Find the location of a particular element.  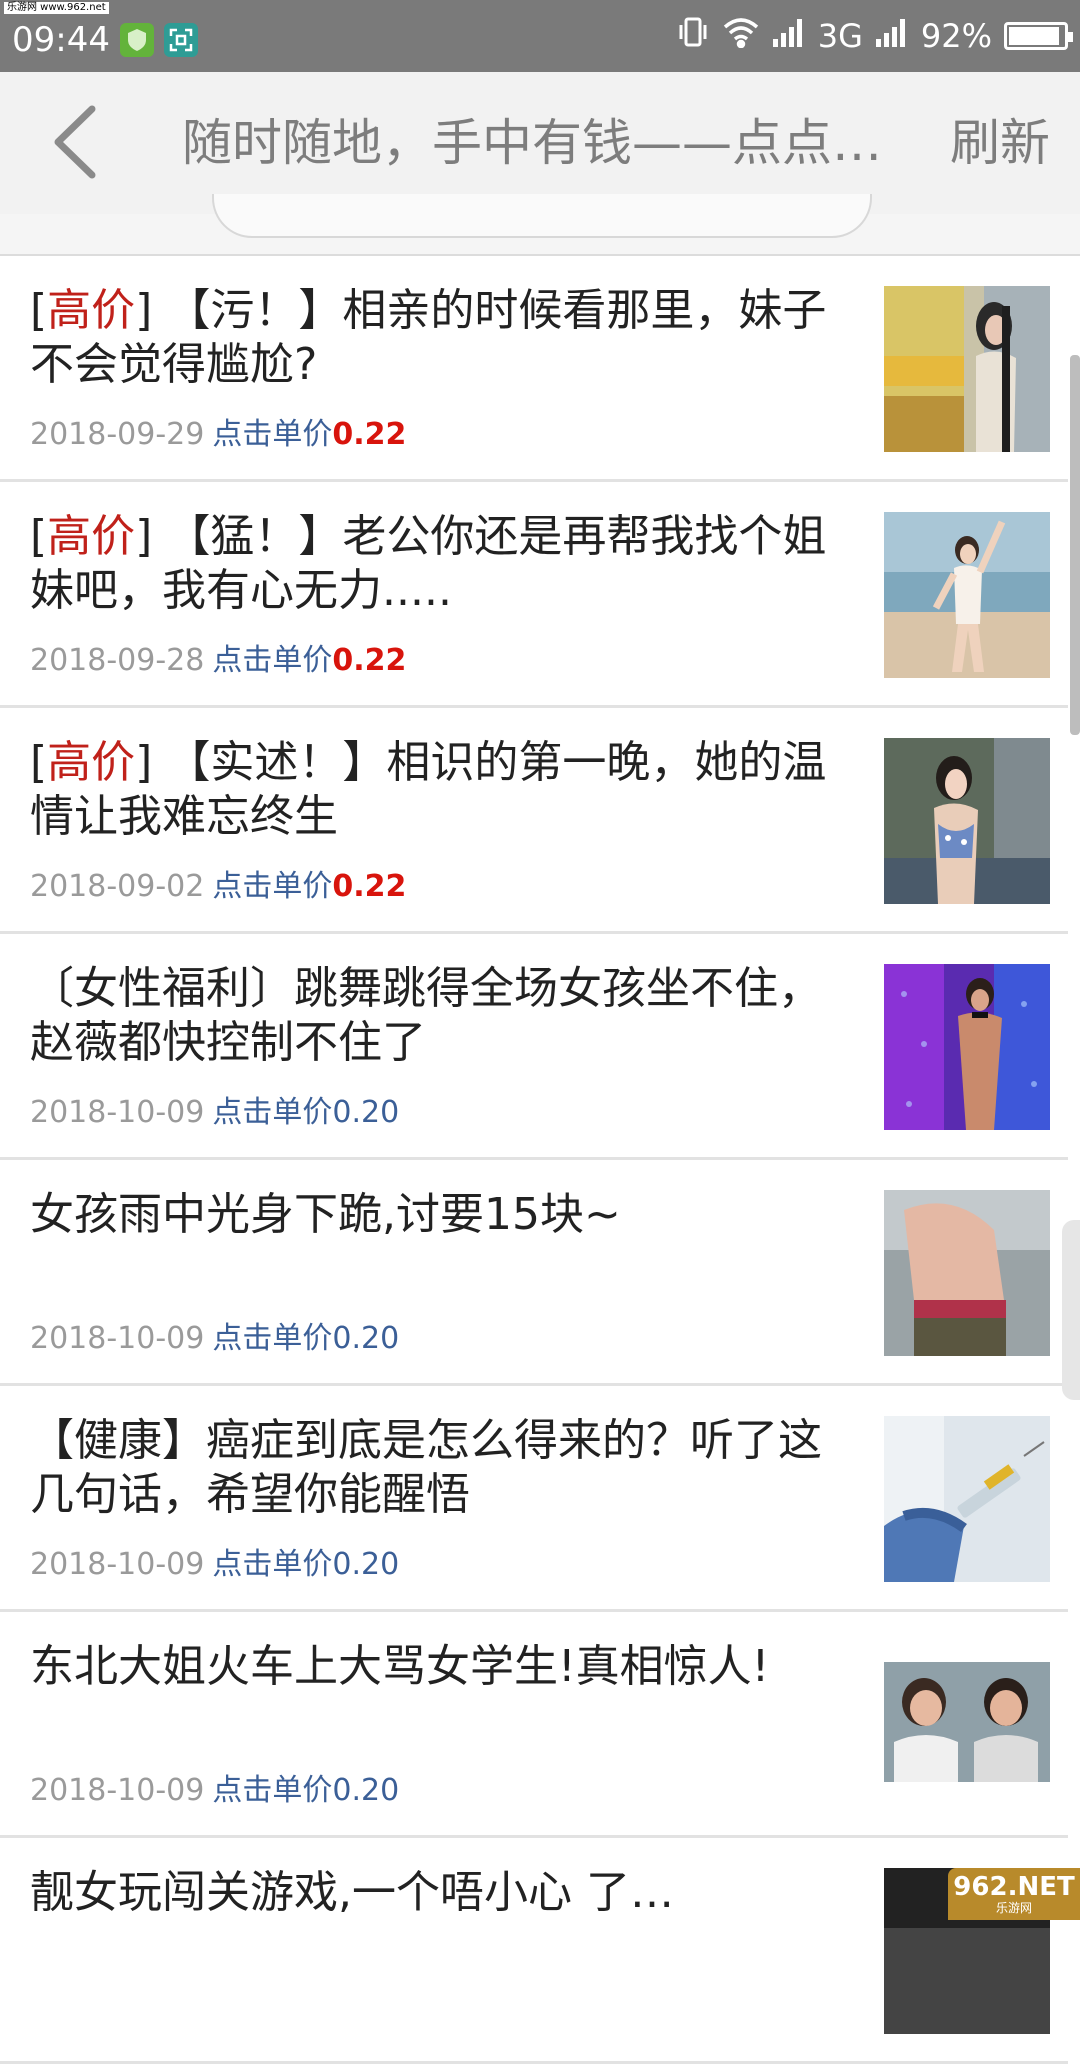

battery-percent: 92% is located at coordinates (956, 36).